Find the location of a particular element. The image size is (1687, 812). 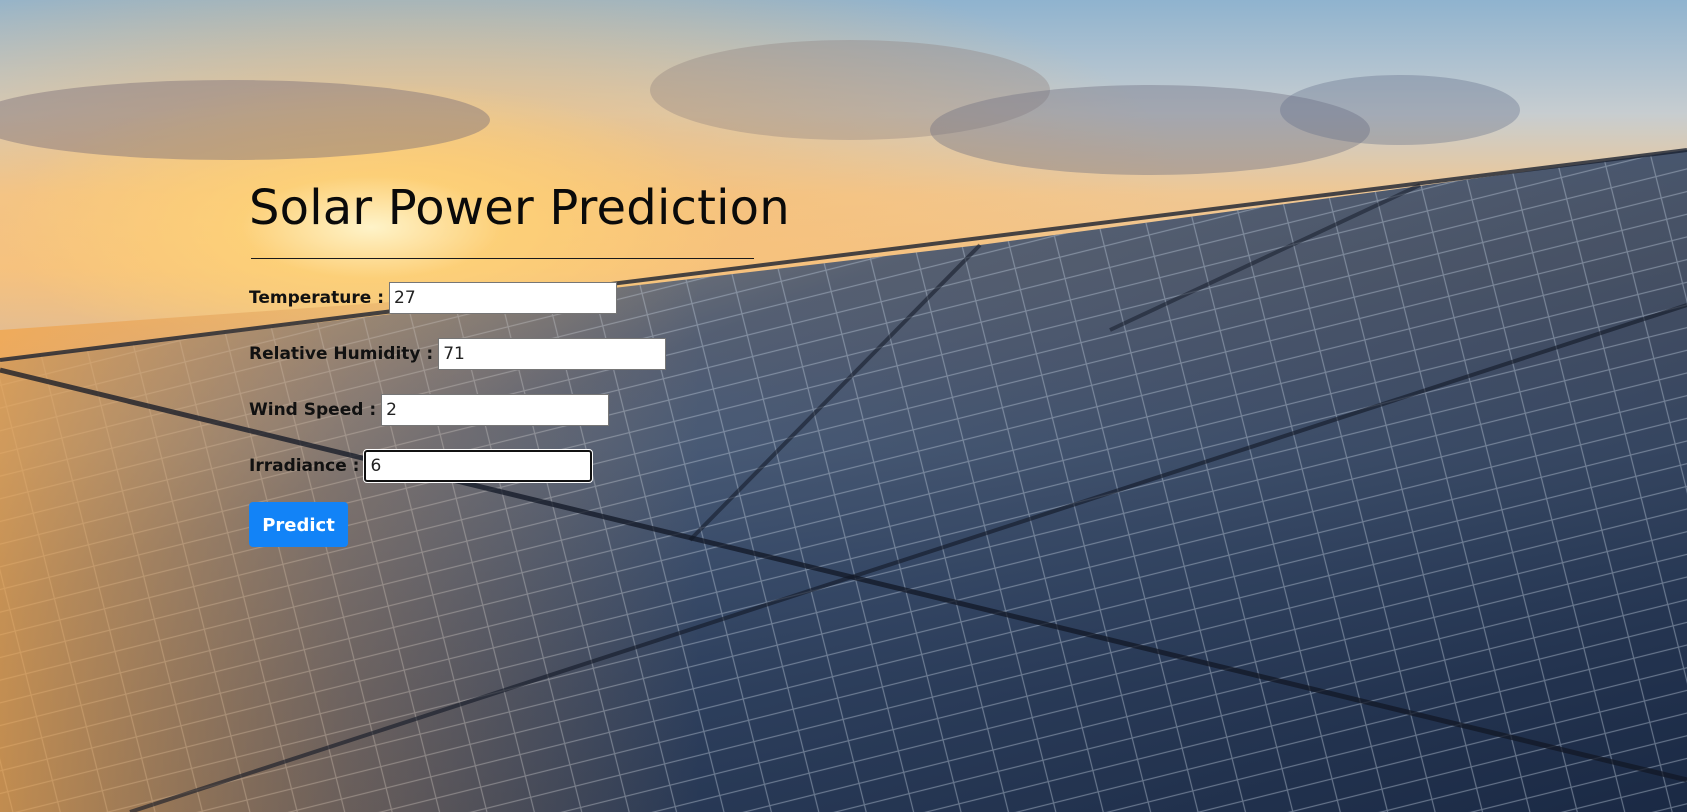

title-divider is located at coordinates (502, 258).